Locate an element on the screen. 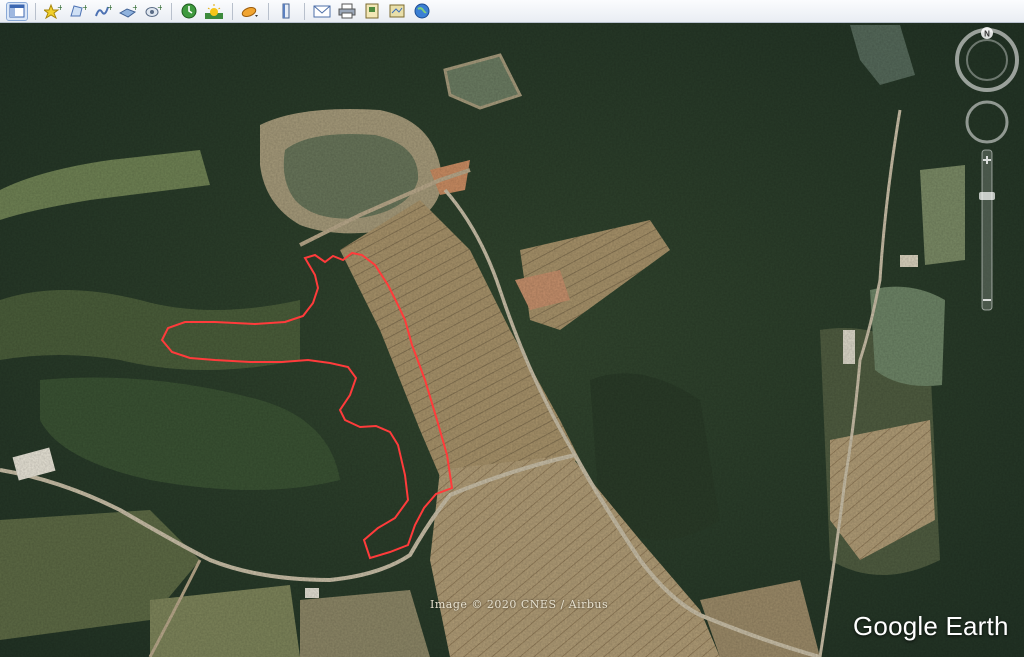 The image size is (1024, 657). add-path-icon: + is located at coordinates (103, 10).